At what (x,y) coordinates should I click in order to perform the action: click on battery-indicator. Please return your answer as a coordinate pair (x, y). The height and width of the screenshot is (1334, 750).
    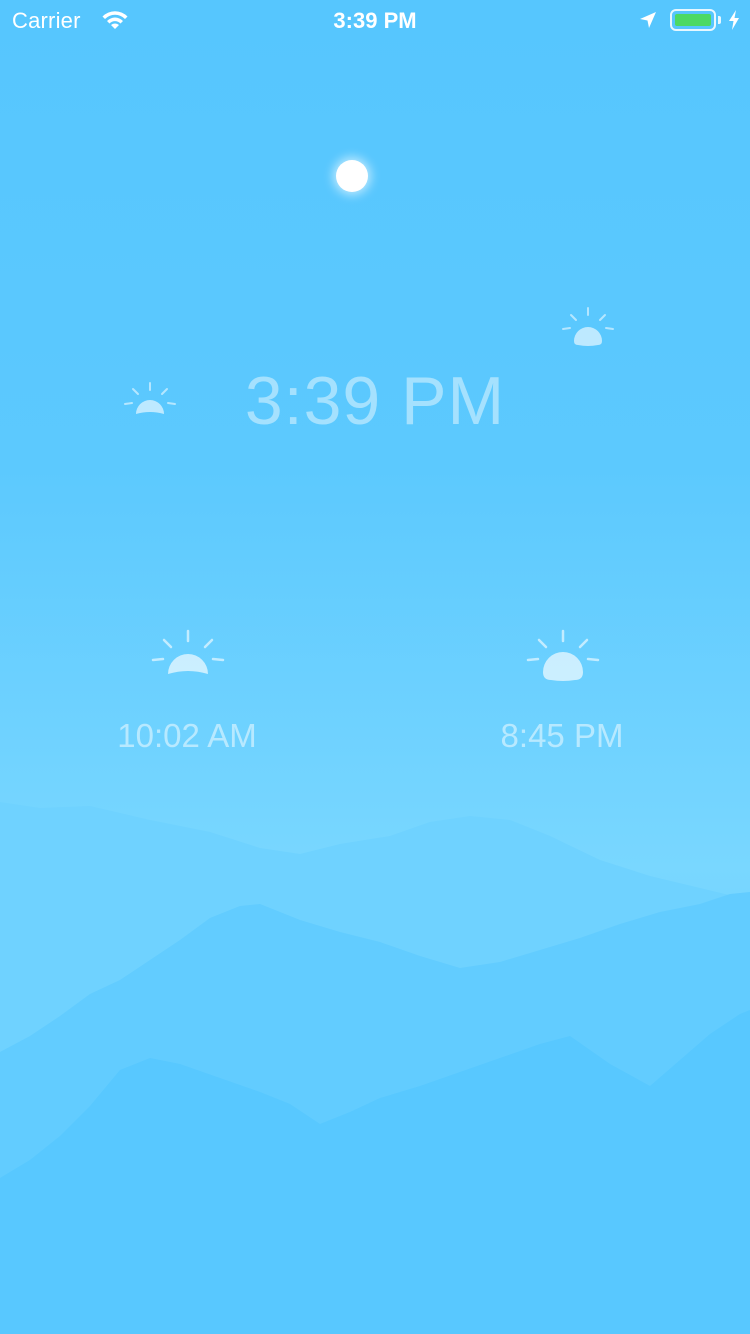
    Looking at the image, I should click on (693, 20).